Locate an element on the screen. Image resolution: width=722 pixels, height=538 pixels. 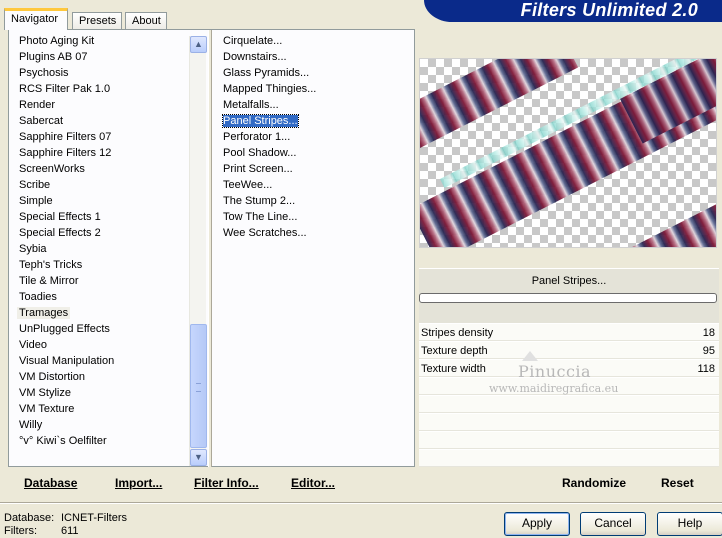
category-item: Scribe is located at coordinates (99, 185).